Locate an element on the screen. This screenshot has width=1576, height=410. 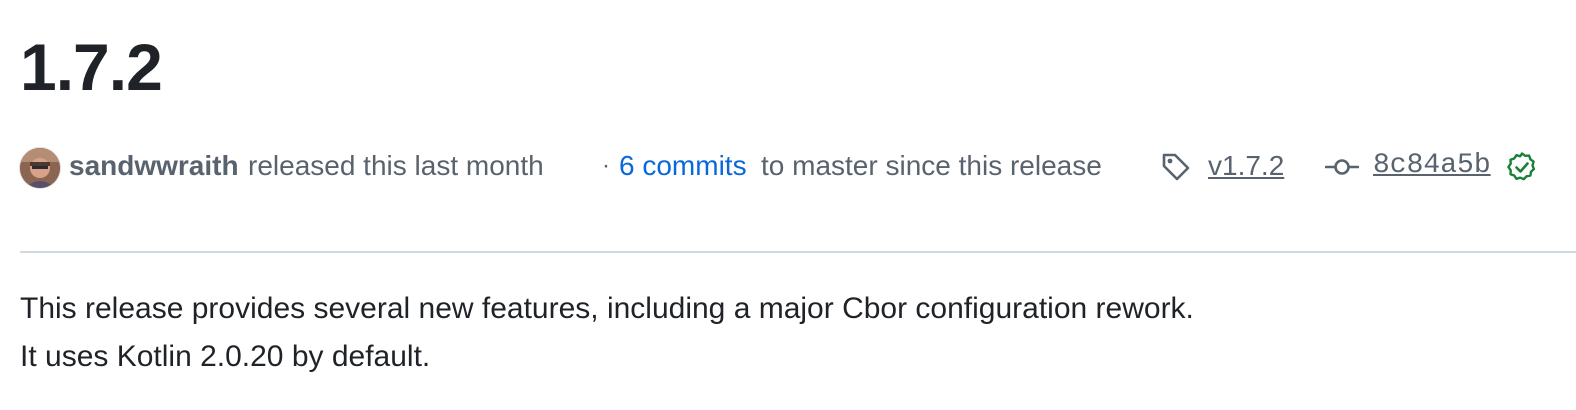
commits-since-release-link: 6 commits is located at coordinates (683, 166).